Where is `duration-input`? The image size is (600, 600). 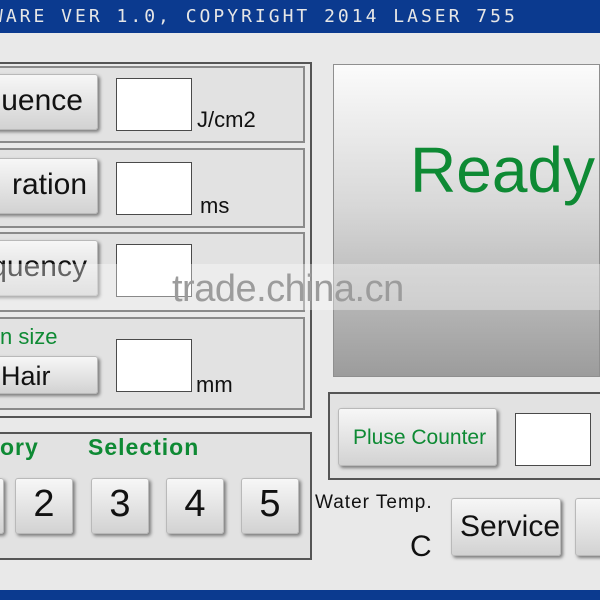
duration-input is located at coordinates (154, 188).